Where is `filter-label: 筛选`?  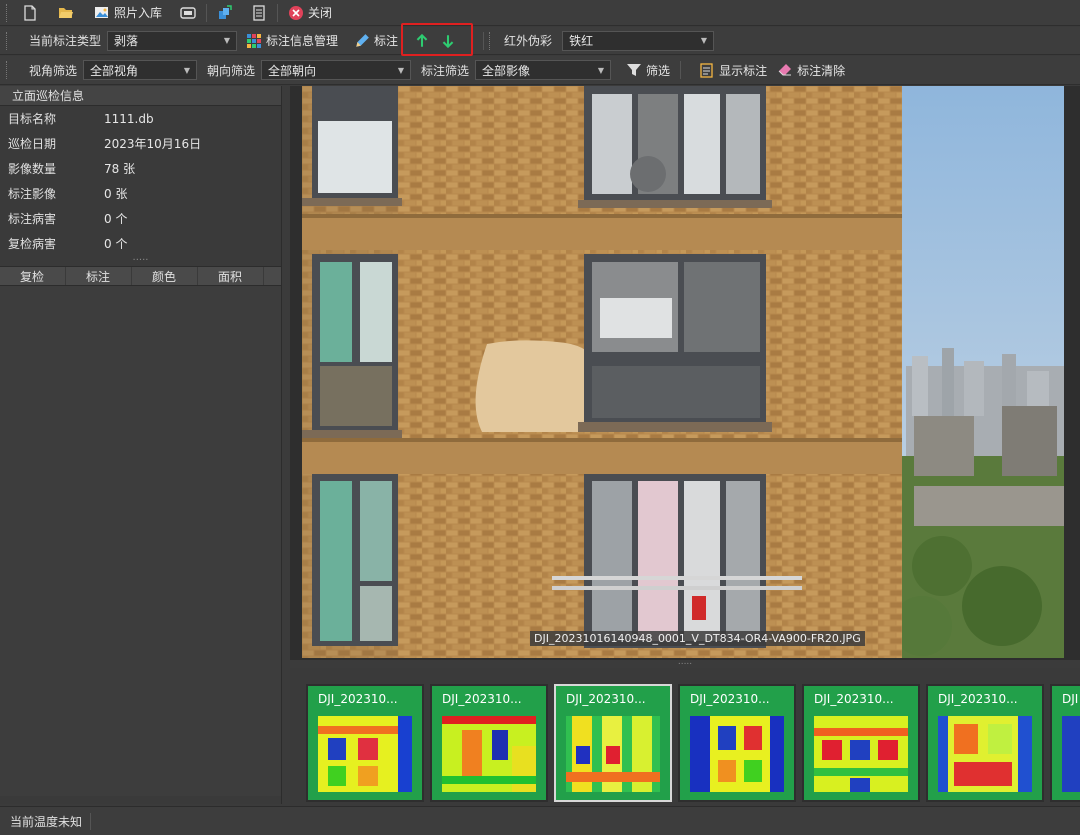 filter-label: 筛选 is located at coordinates (658, 70).